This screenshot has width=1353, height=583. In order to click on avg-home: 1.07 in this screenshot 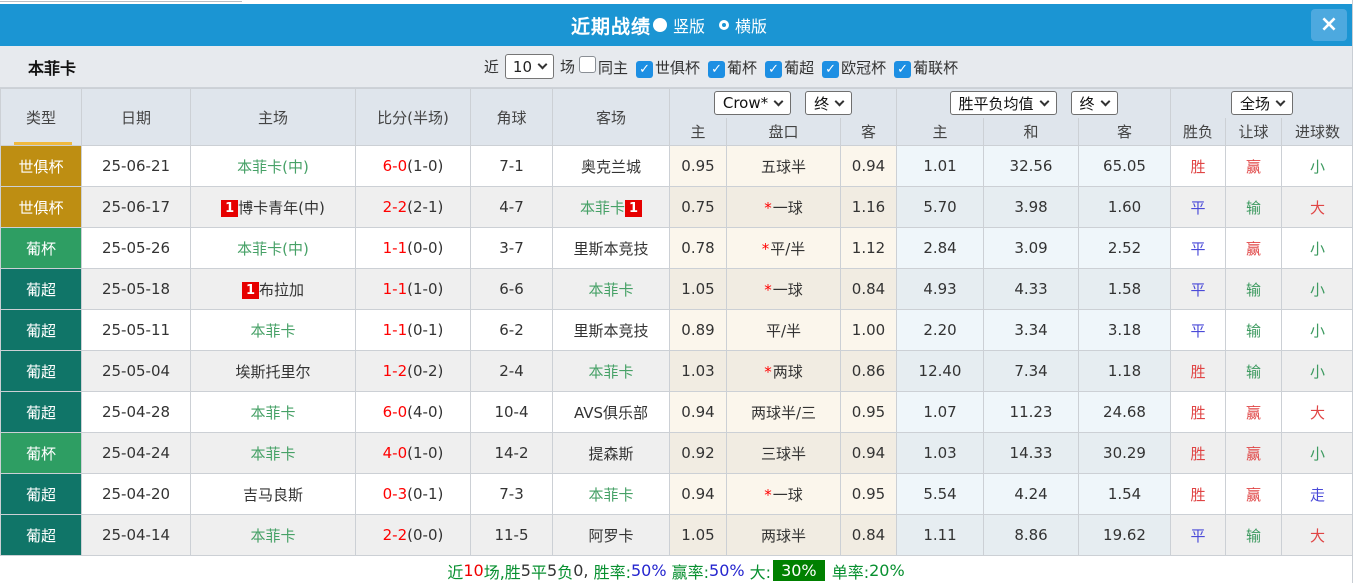, I will do `click(940, 412)`.